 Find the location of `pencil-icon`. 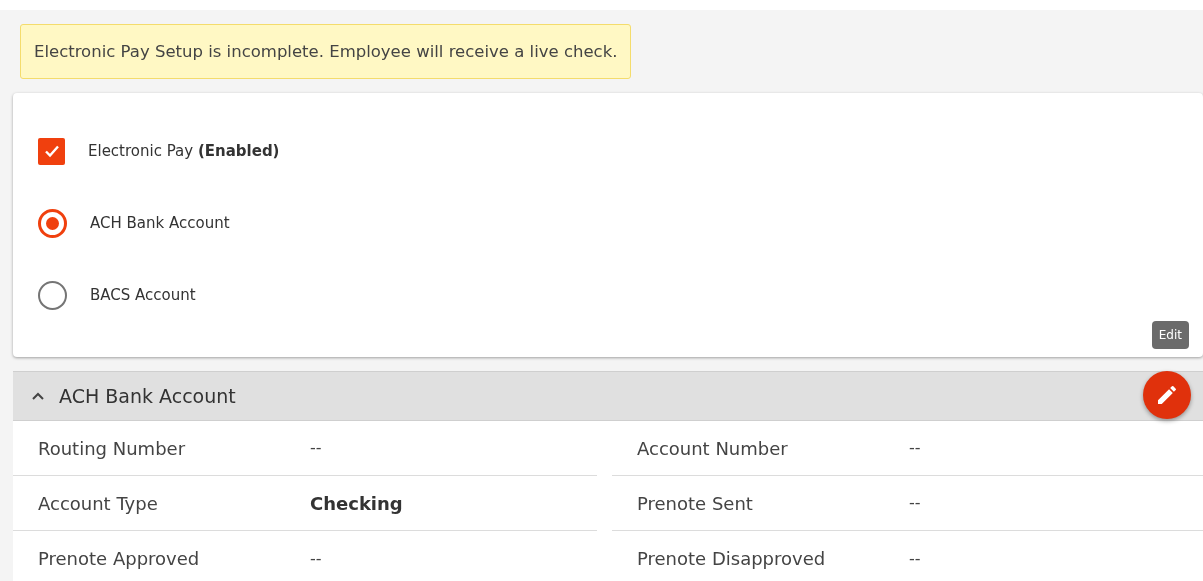

pencil-icon is located at coordinates (1167, 395).